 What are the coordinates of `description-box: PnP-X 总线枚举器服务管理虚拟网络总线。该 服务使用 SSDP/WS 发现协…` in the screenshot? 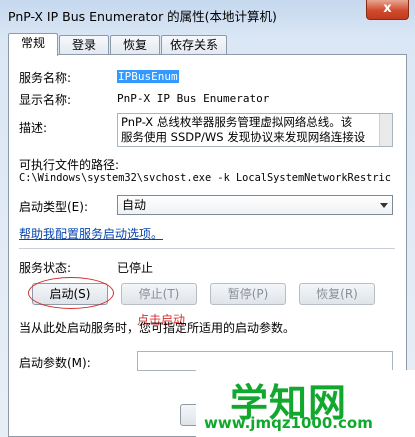 It's located at (255, 130).